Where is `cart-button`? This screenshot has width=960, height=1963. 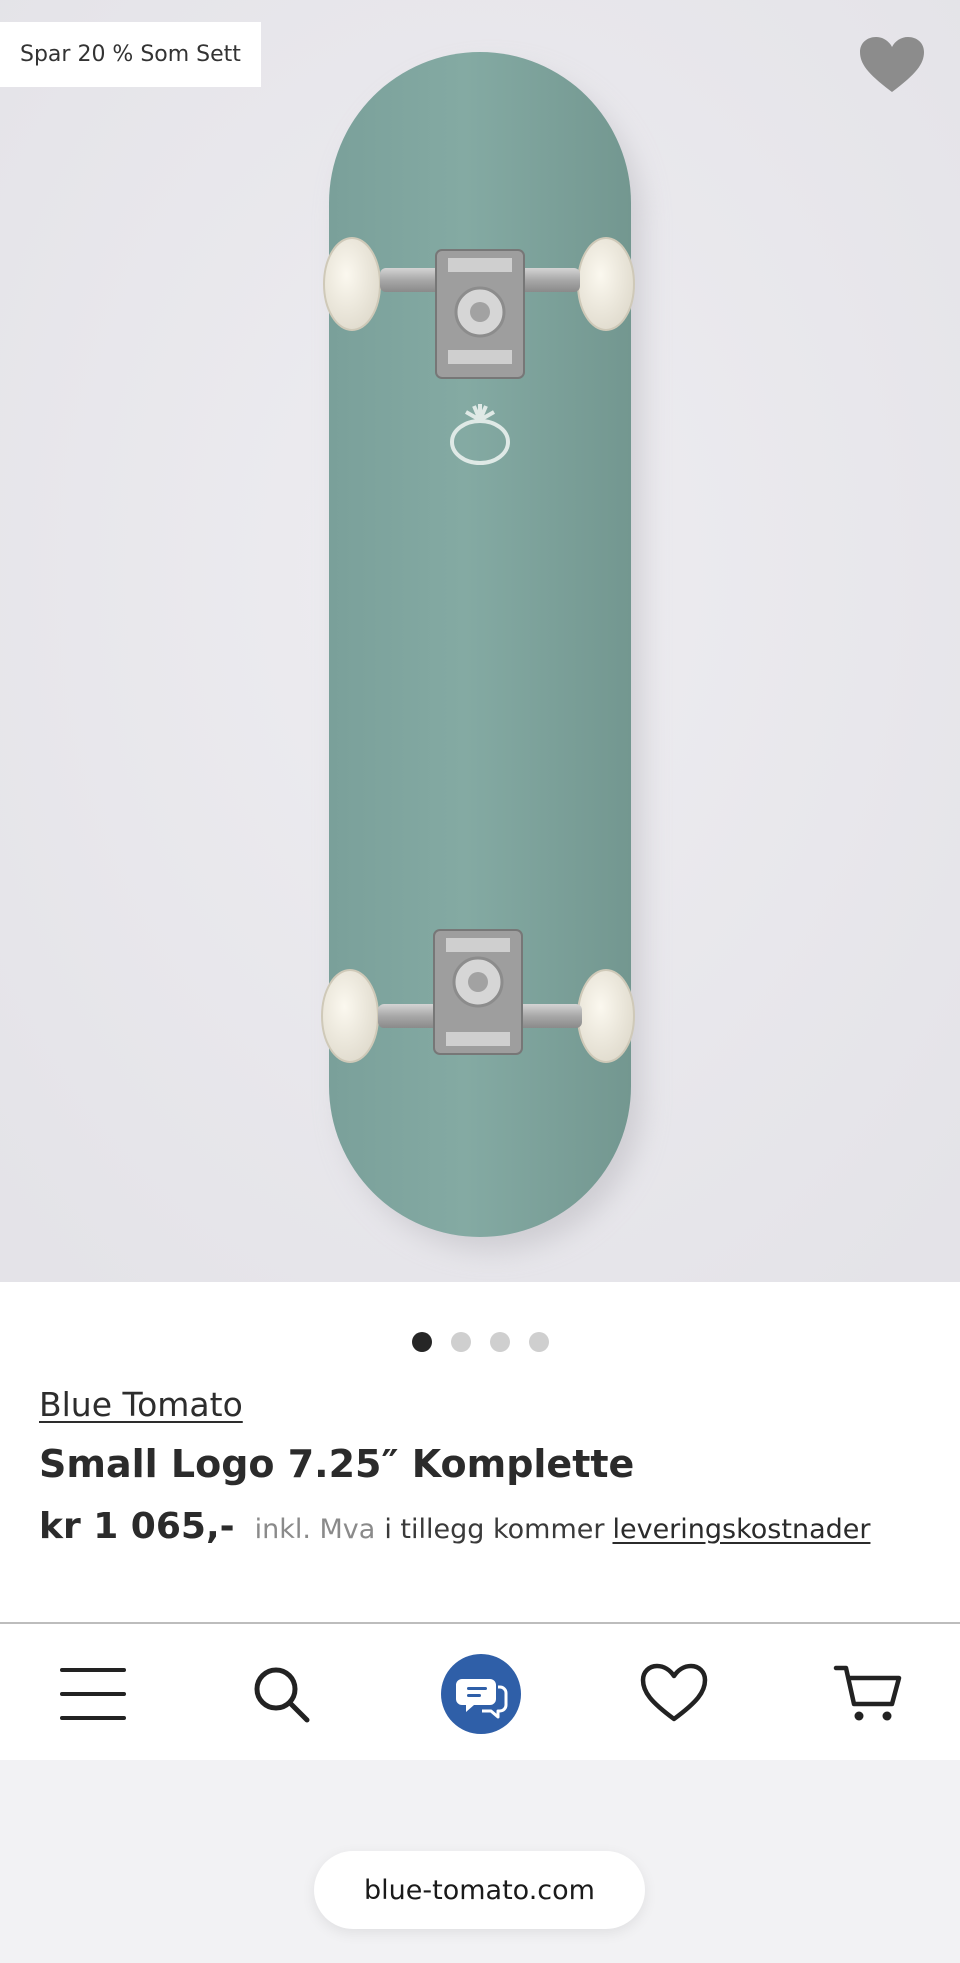 cart-button is located at coordinates (868, 1694).